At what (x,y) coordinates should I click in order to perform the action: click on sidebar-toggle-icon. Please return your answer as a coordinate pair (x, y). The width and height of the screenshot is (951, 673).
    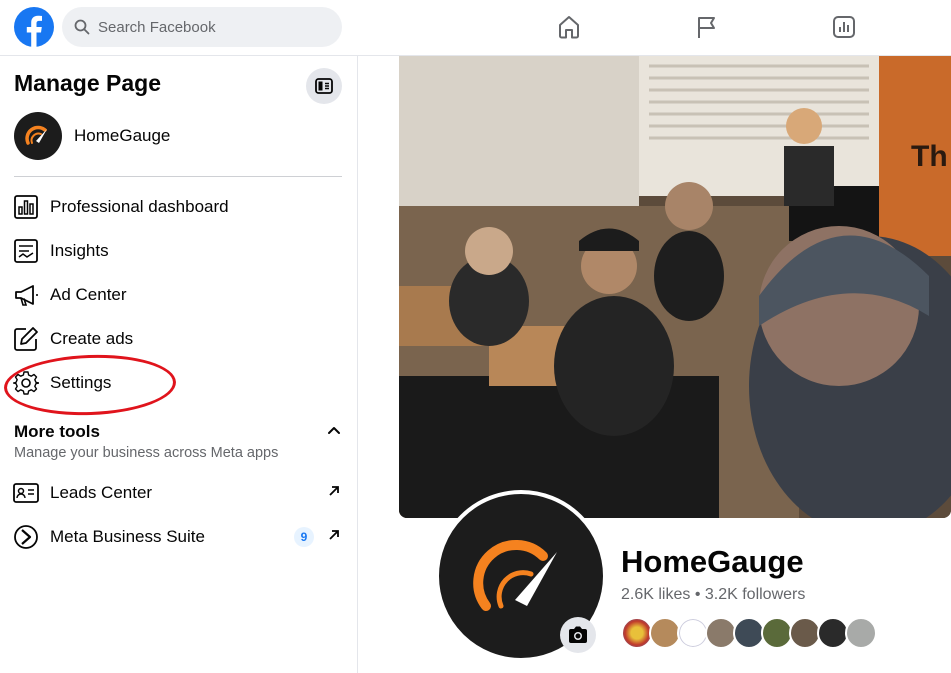
    Looking at the image, I should click on (324, 86).